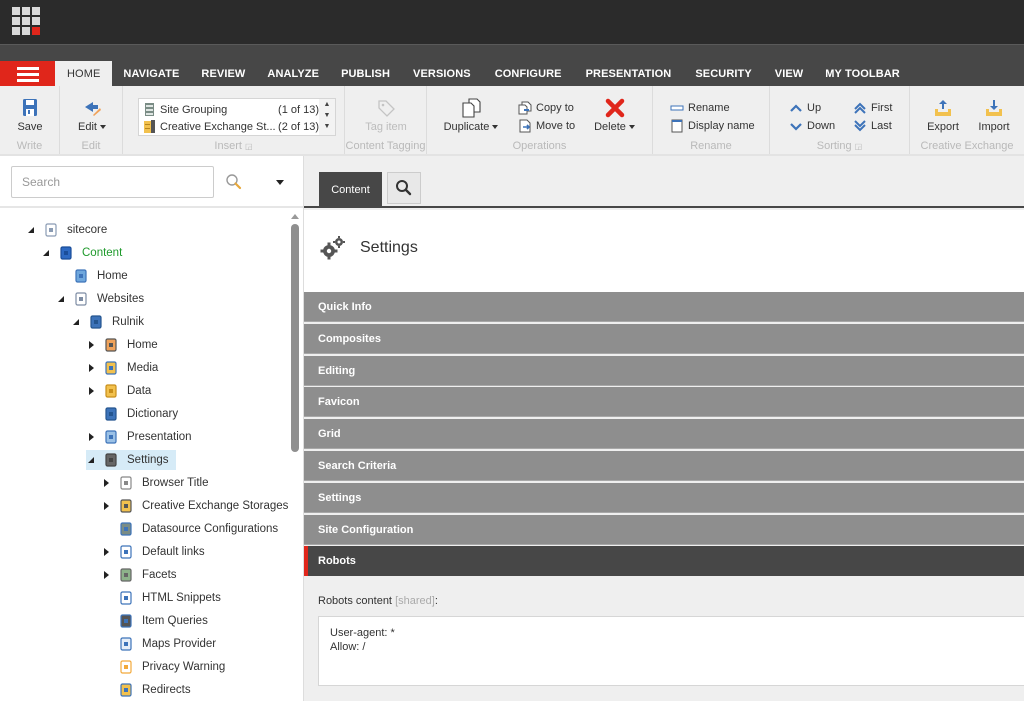 The height and width of the screenshot is (701, 1024). Describe the element at coordinates (295, 216) in the screenshot. I see `scroll-up-icon` at that location.